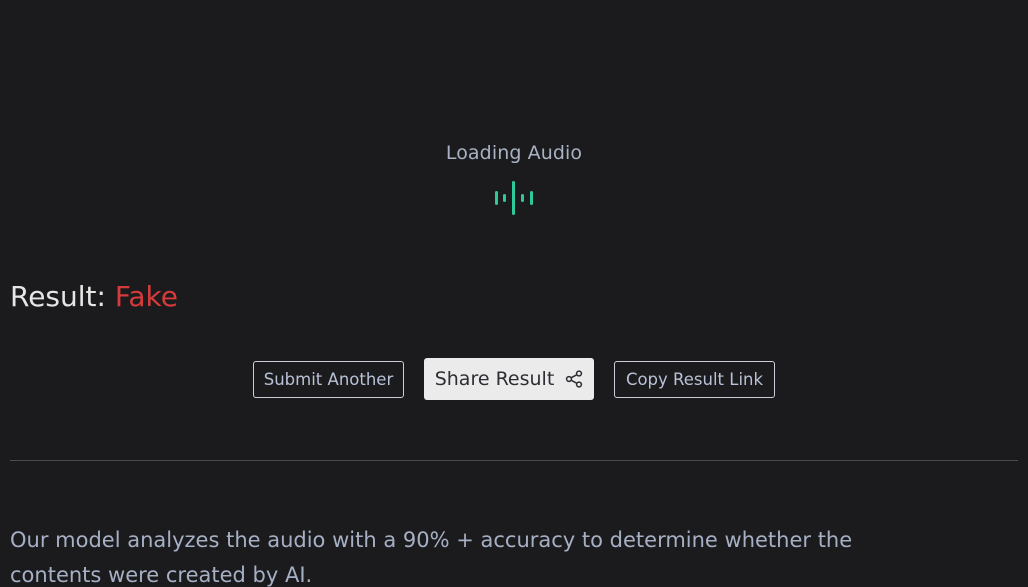  What do you see at coordinates (514, 153) in the screenshot?
I see `loading-audio-label: Loading Audio` at bounding box center [514, 153].